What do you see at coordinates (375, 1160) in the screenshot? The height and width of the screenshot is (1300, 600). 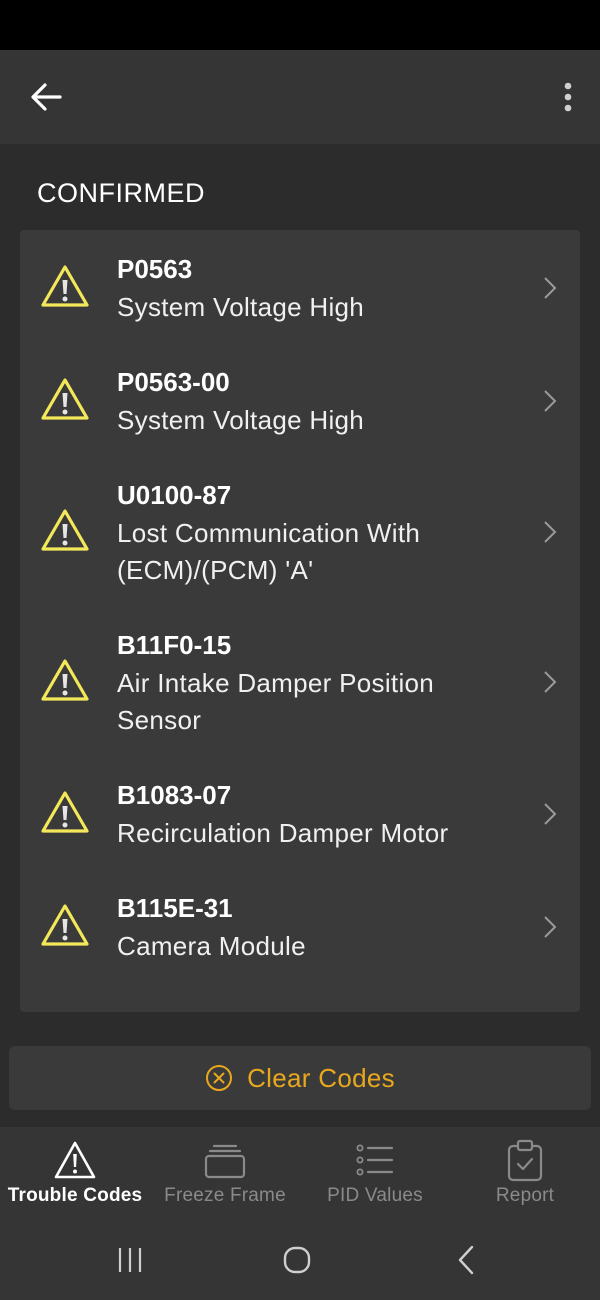 I see `list-icon` at bounding box center [375, 1160].